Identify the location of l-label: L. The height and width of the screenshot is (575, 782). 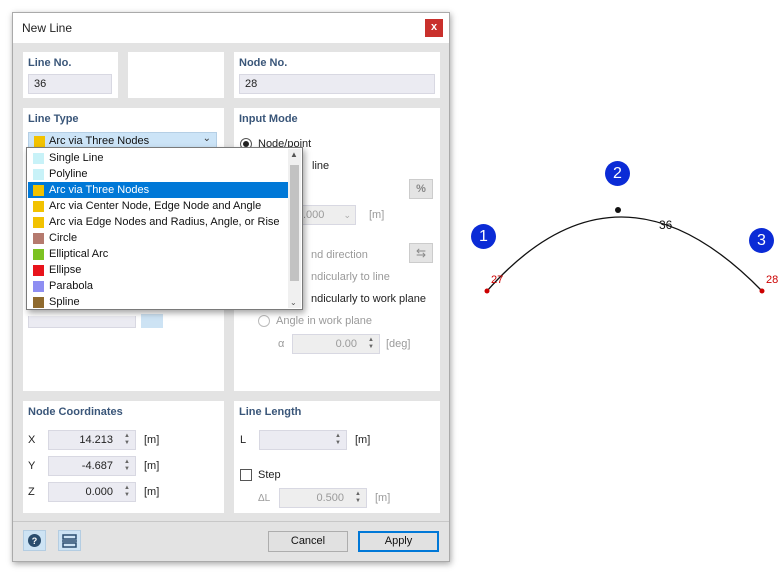
(243, 440).